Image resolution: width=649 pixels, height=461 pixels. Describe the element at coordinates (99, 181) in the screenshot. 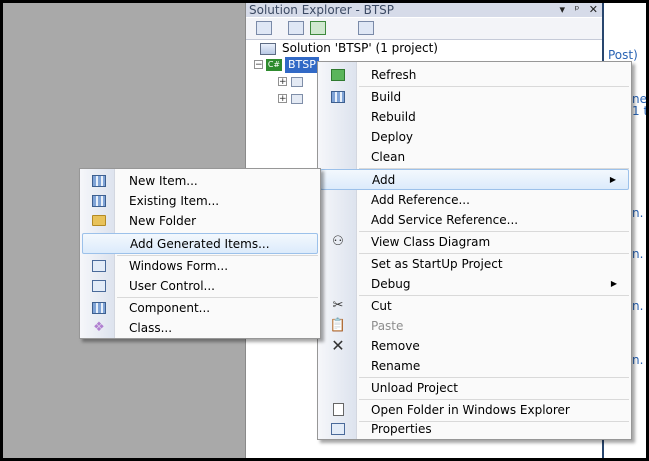

I see `new-item-icon` at that location.